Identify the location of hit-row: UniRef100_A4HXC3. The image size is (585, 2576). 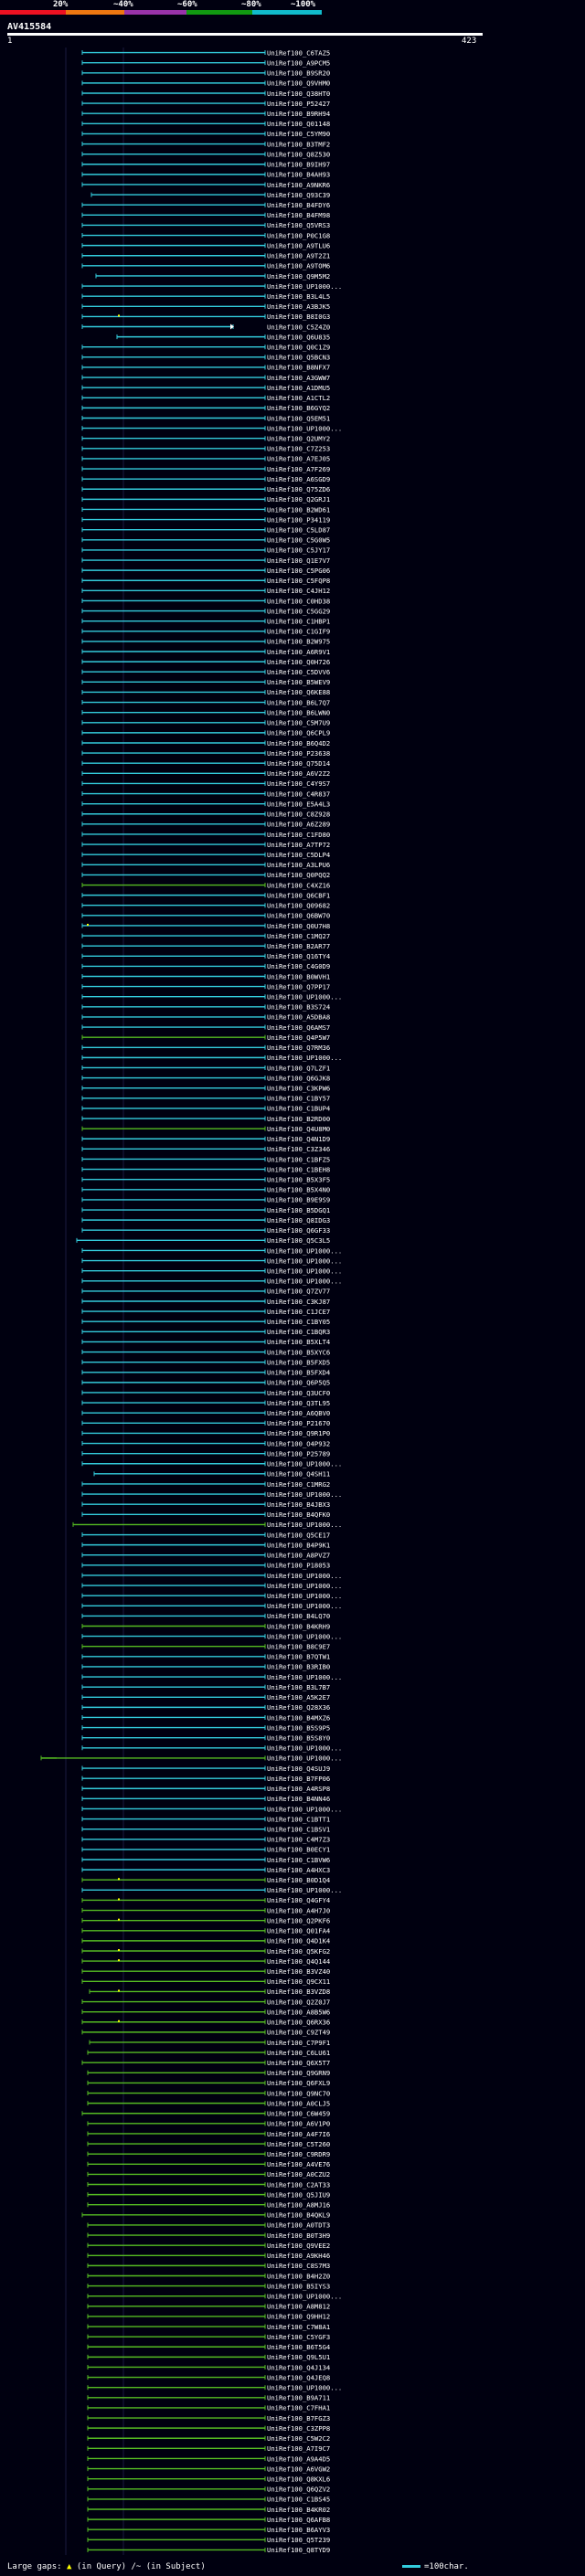
(206, 1870).